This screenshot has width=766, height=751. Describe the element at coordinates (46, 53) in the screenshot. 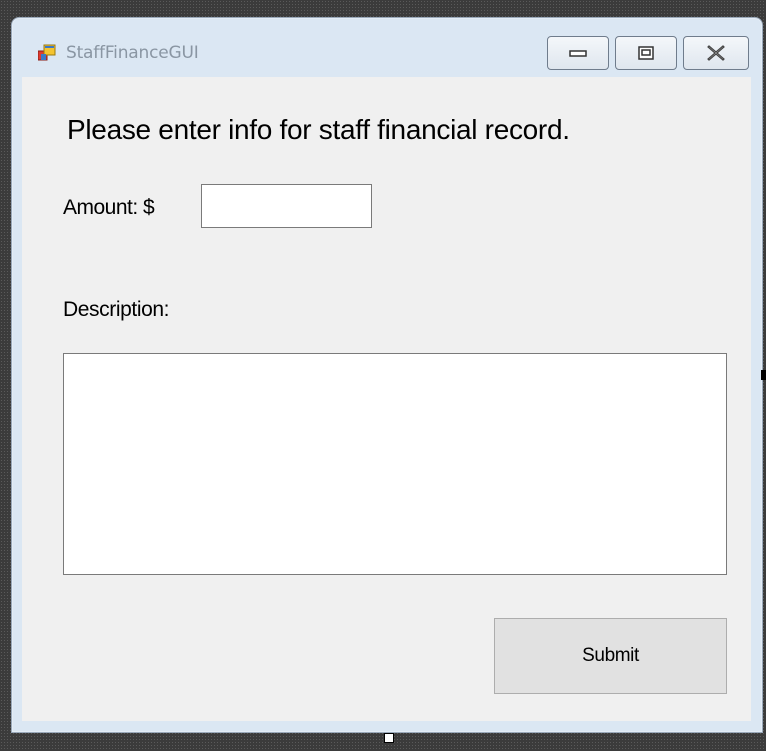

I see `form-icon` at that location.